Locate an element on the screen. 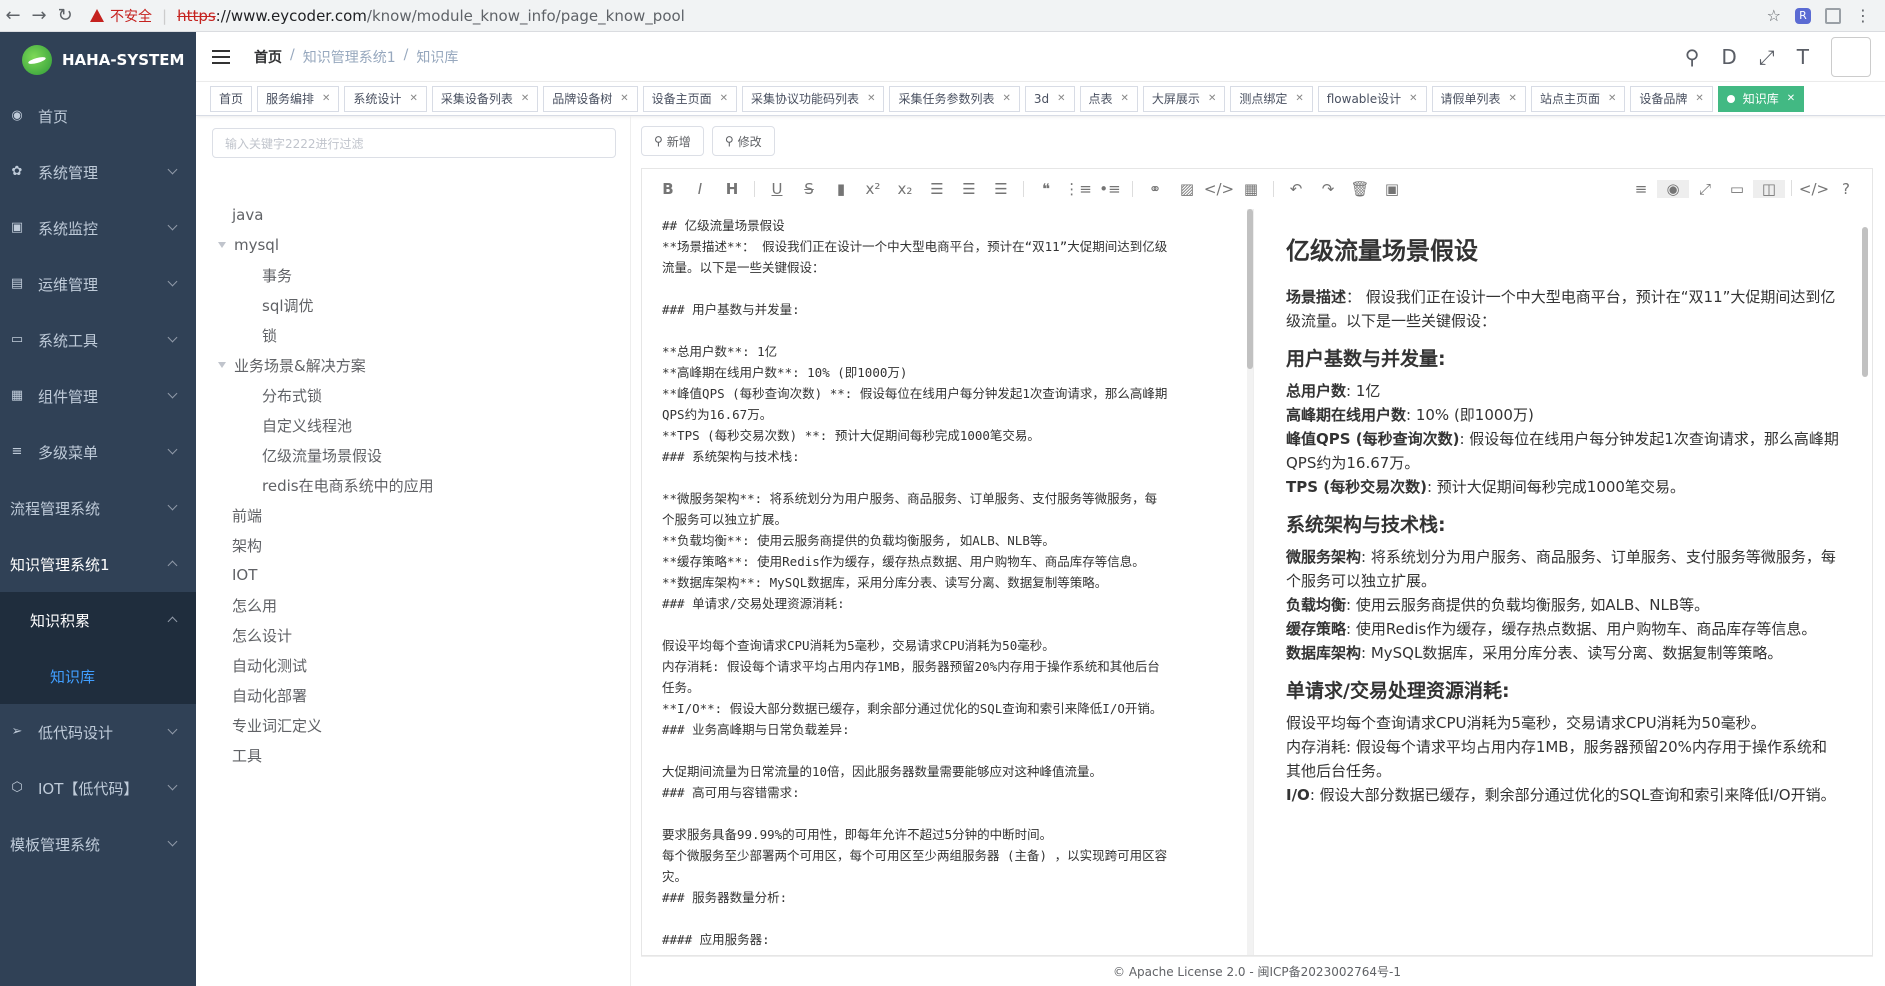 This screenshot has height=986, width=1885. underline-icon: U is located at coordinates (777, 189).